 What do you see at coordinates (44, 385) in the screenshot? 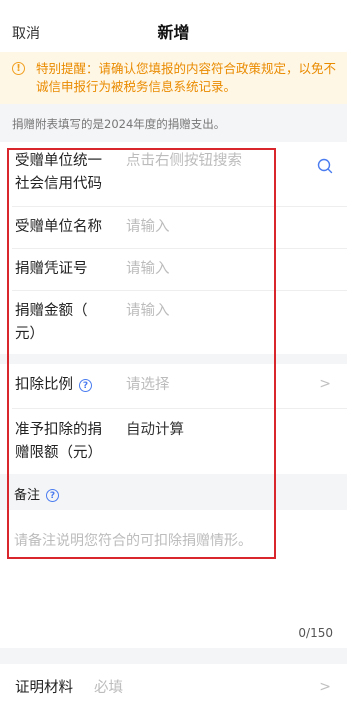
I see `ratio-label: 扣除比例` at bounding box center [44, 385].